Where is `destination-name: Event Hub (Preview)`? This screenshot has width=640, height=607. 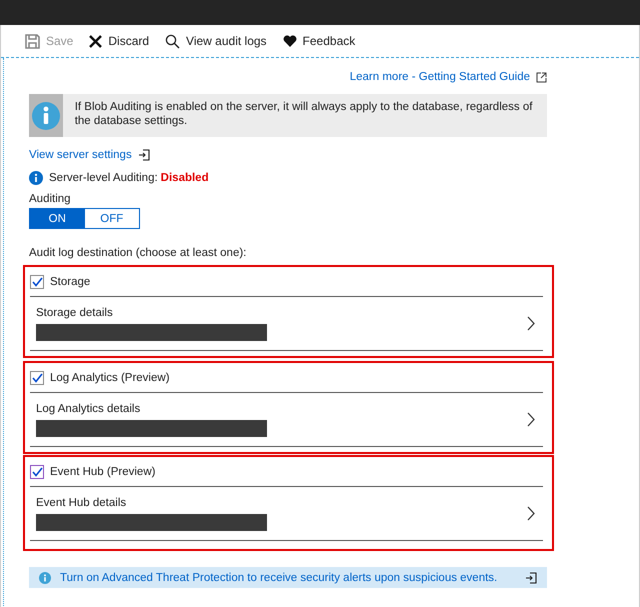 destination-name: Event Hub (Preview) is located at coordinates (103, 472).